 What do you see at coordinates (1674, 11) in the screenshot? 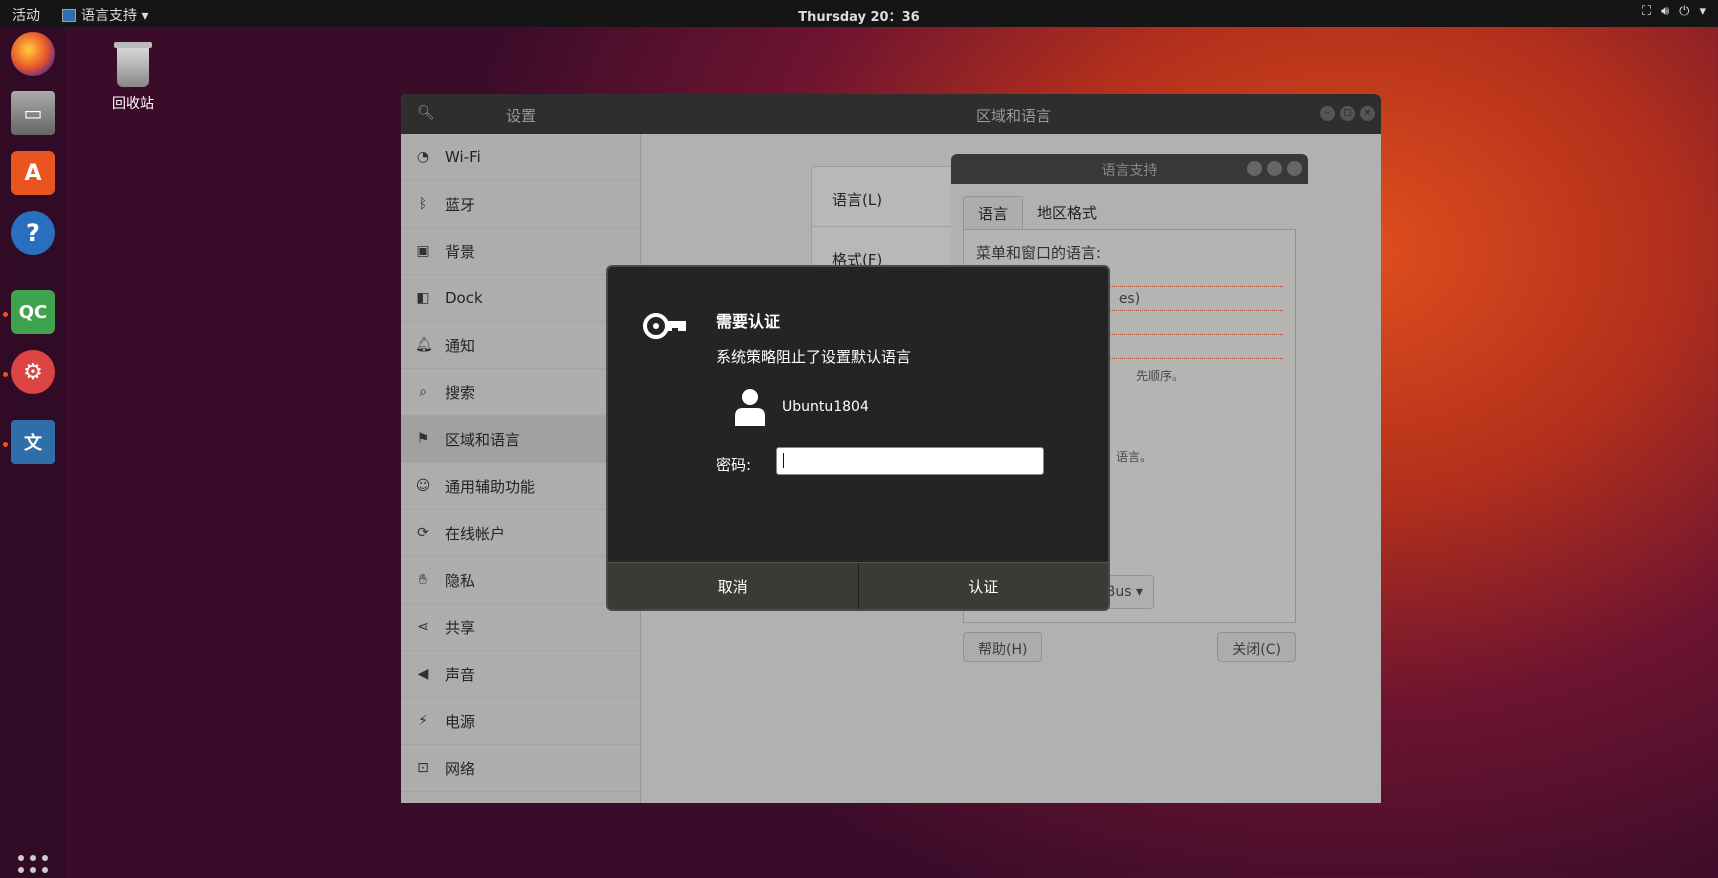
I see `system-tray: ⛶ 🔊︎ ⏻ ▾` at bounding box center [1674, 11].